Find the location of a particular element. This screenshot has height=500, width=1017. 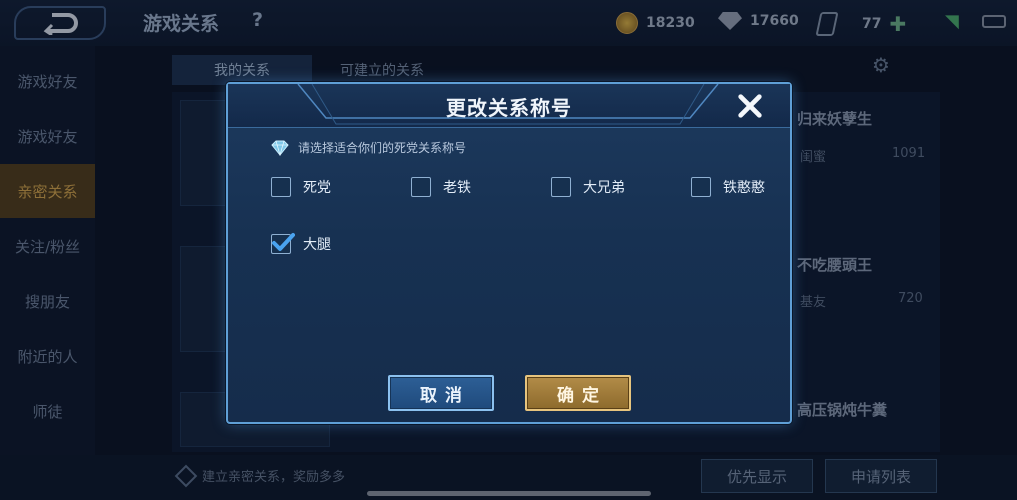

dialog-prompt: 请选择适合你们的死党关系称号 is located at coordinates (368, 147).